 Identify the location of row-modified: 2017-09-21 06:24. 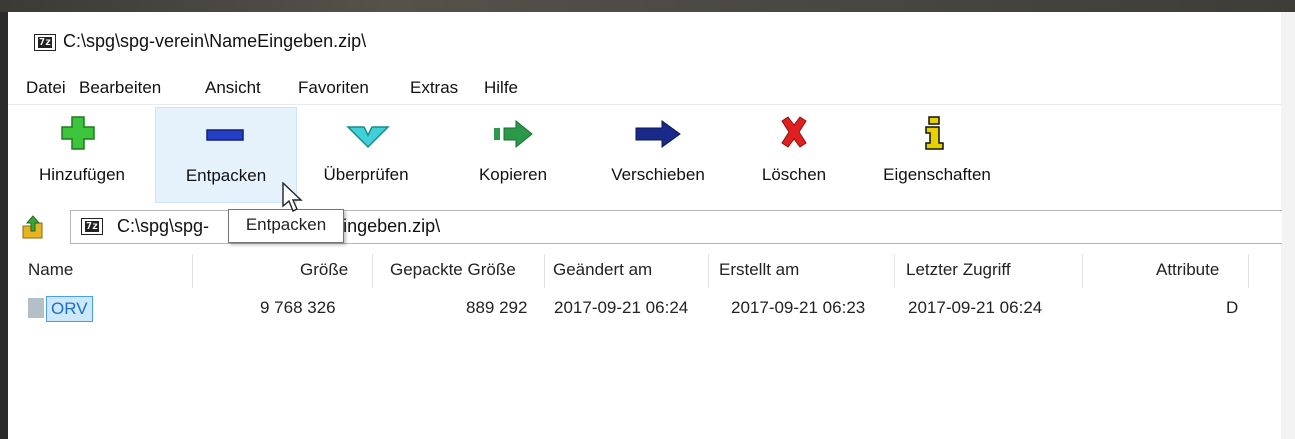
(621, 307).